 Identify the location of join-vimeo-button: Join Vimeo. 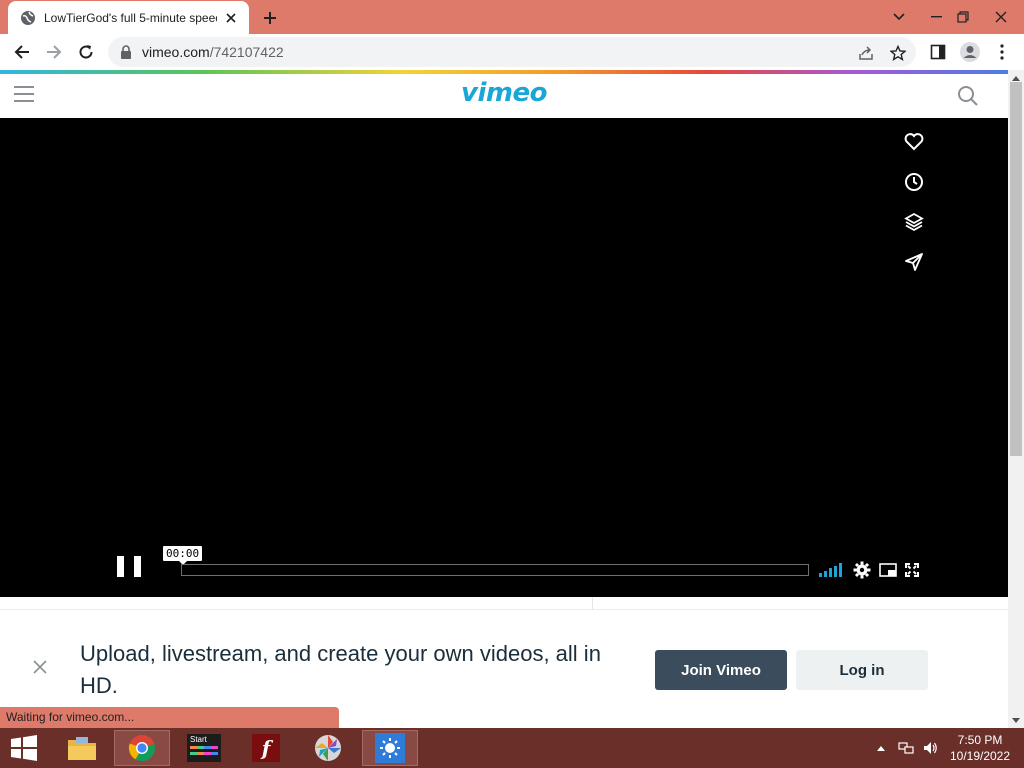
(721, 670).